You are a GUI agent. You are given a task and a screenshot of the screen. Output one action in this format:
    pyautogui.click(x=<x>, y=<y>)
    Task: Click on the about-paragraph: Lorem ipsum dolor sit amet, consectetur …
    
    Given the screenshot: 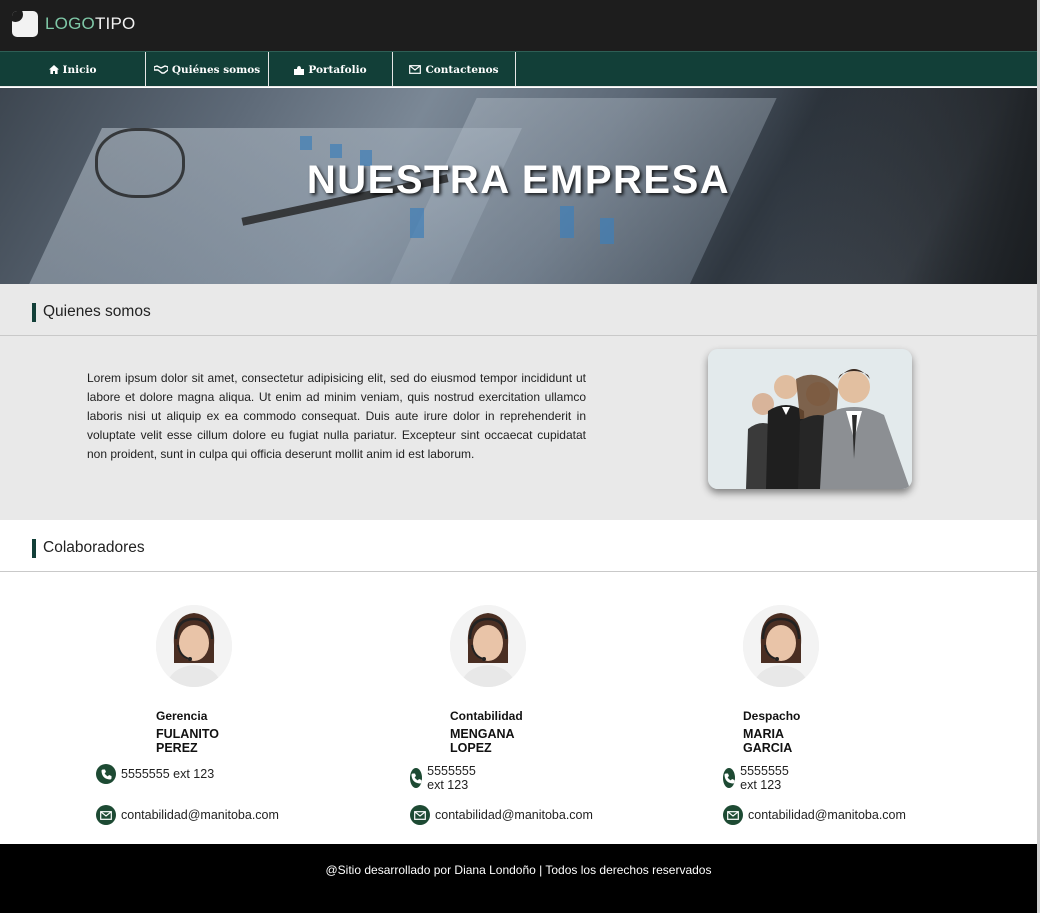 What is the action you would take?
    pyautogui.click(x=336, y=416)
    